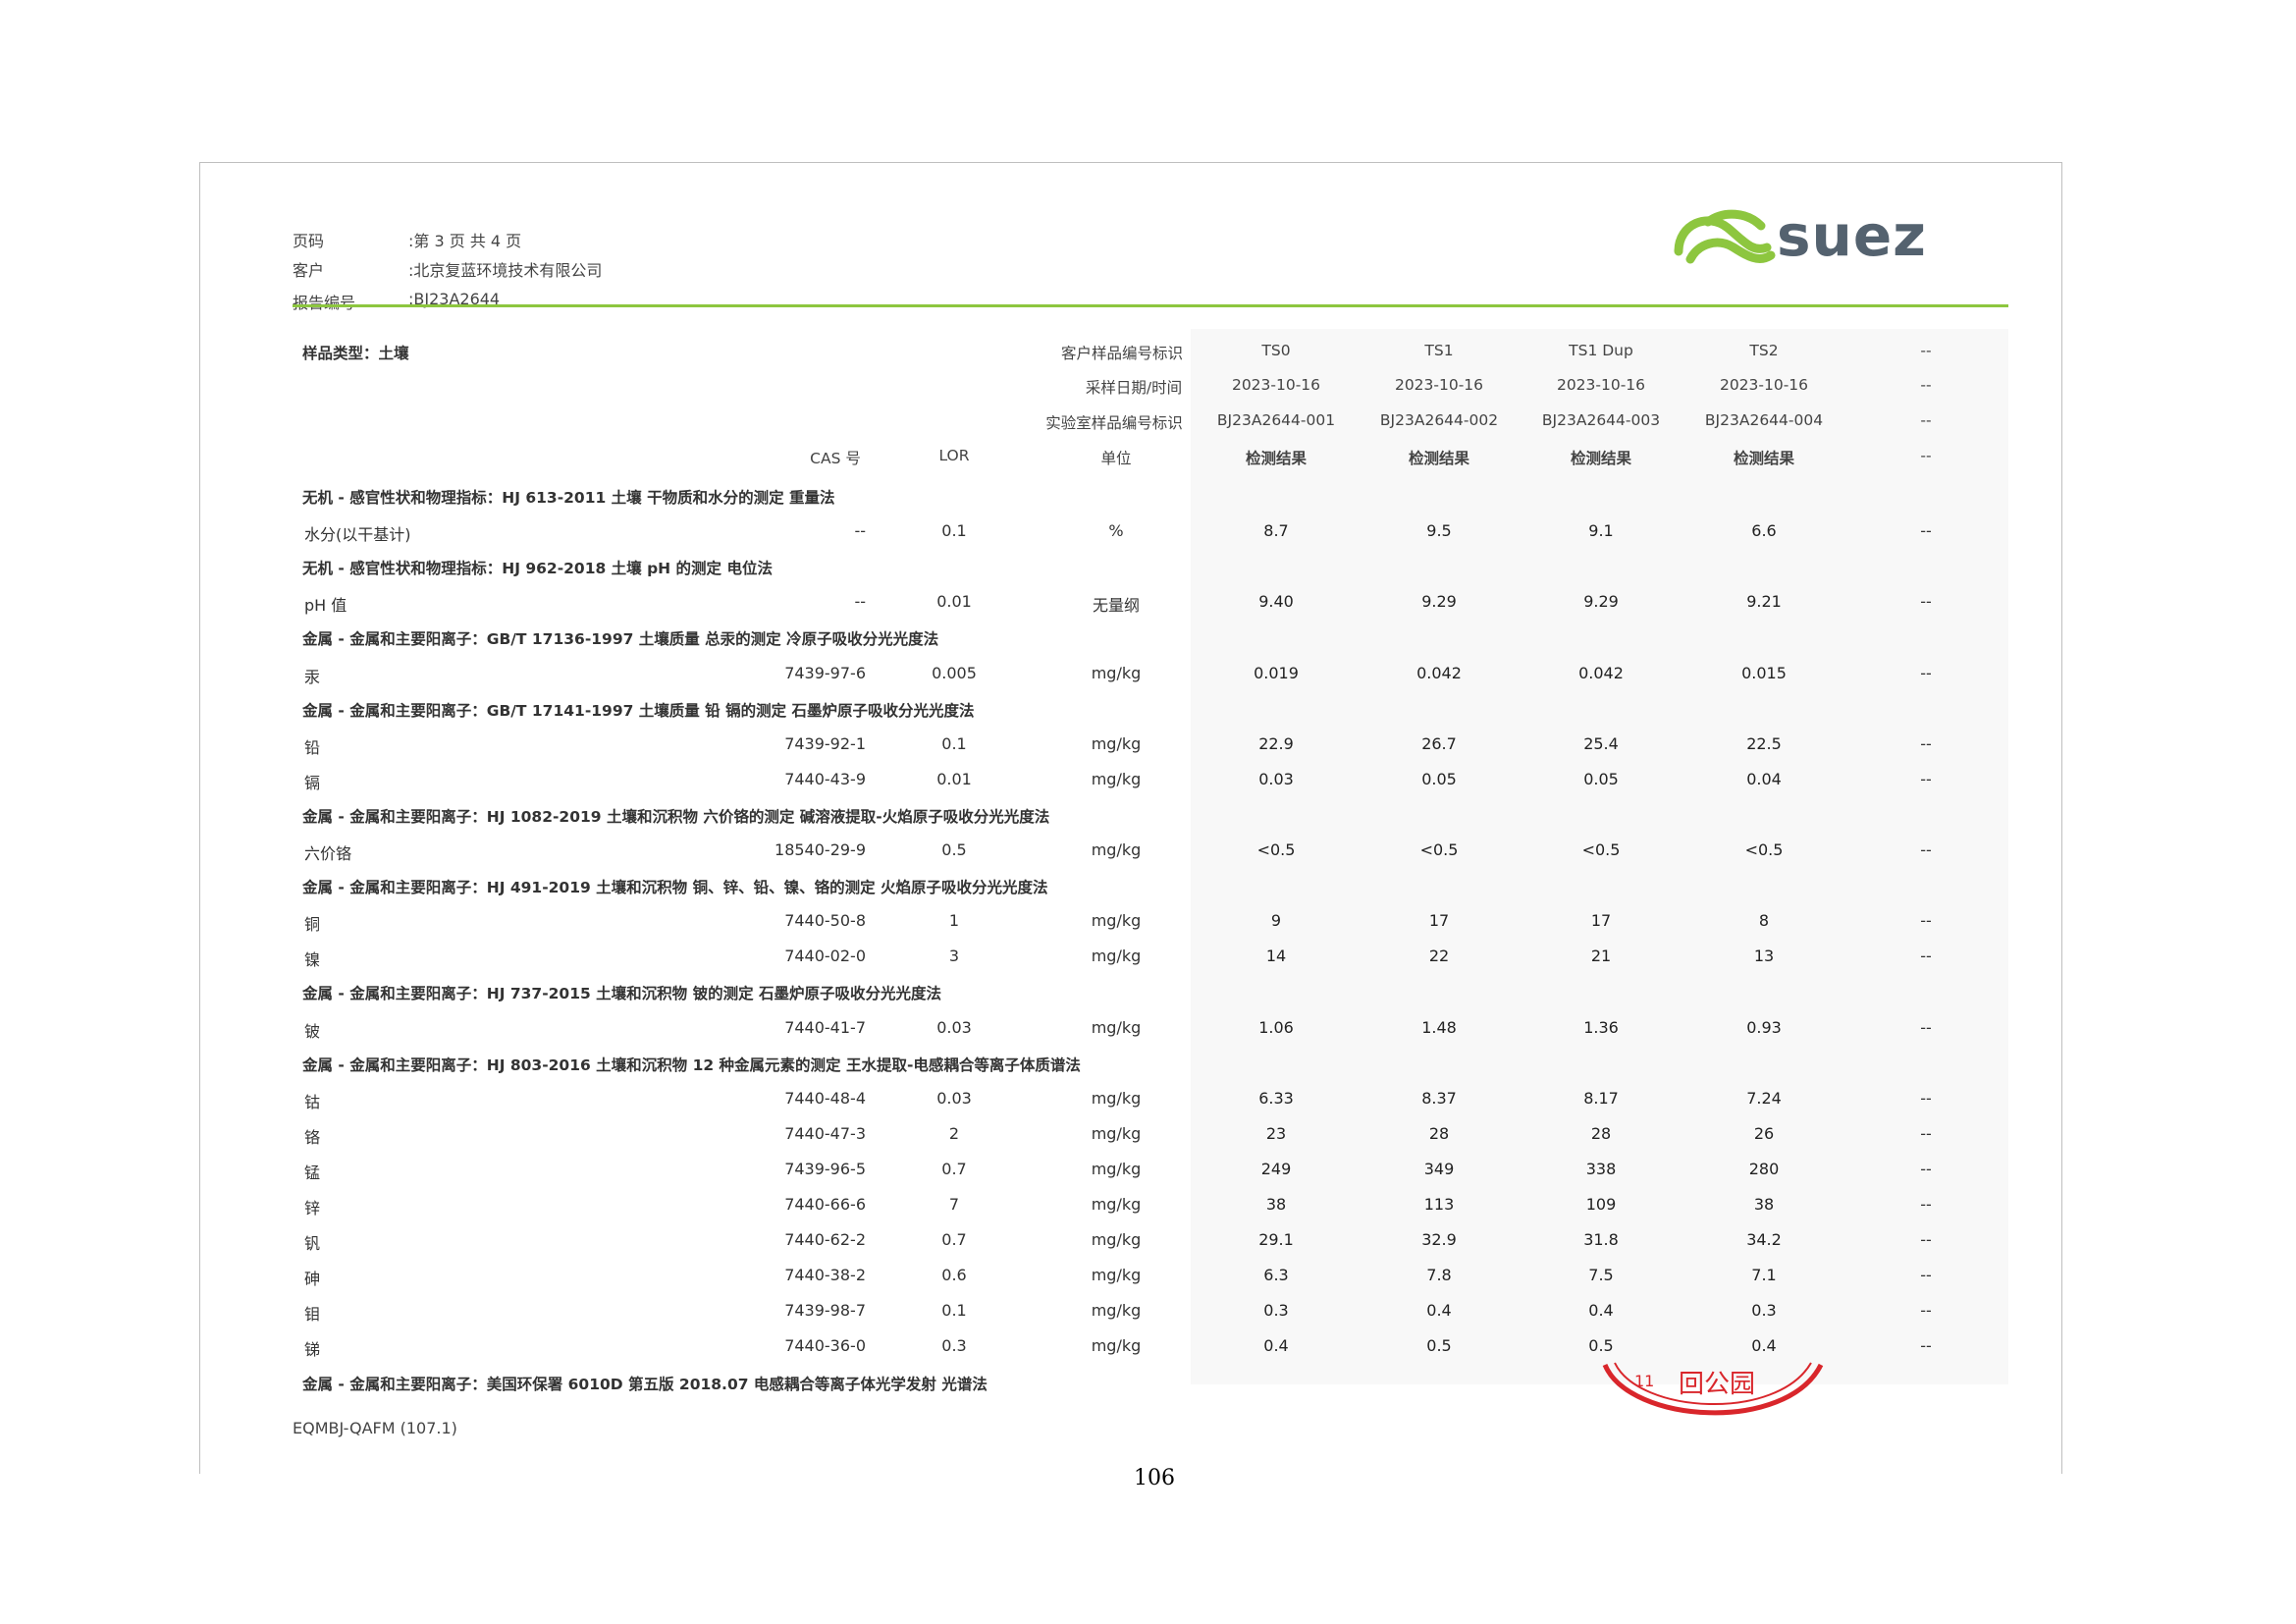 Image resolution: width=2296 pixels, height=1624 pixels. What do you see at coordinates (954, 672) in the screenshot?
I see `lor-value: 0.005` at bounding box center [954, 672].